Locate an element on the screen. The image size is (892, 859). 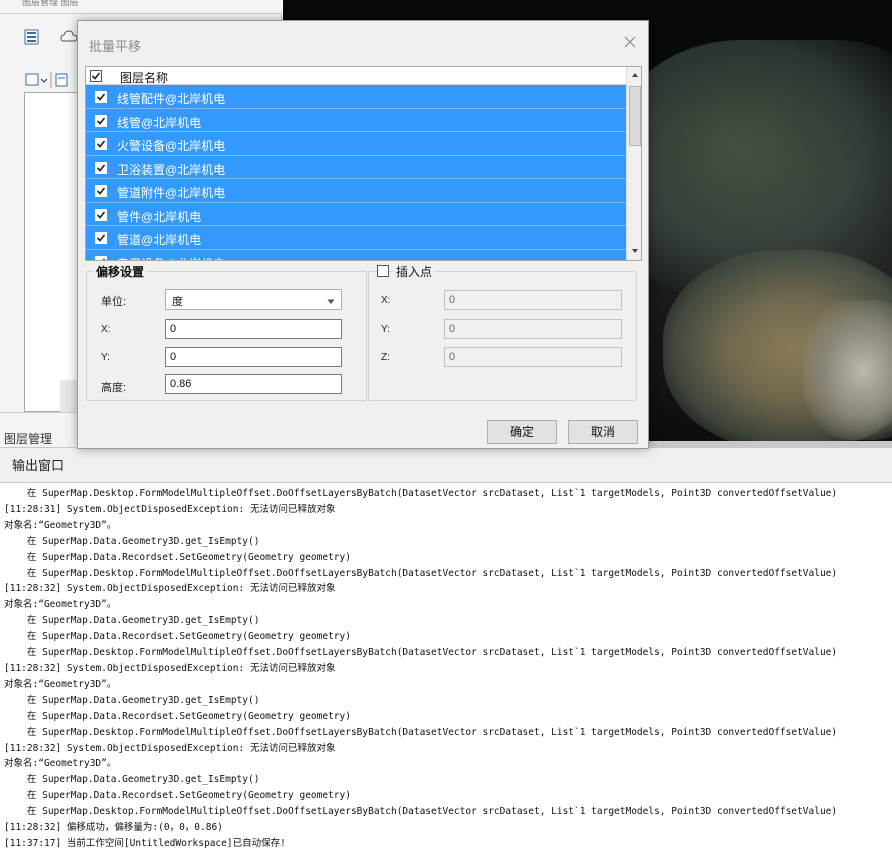
layer-name: 线管@北岸机电 is located at coordinates (159, 122).